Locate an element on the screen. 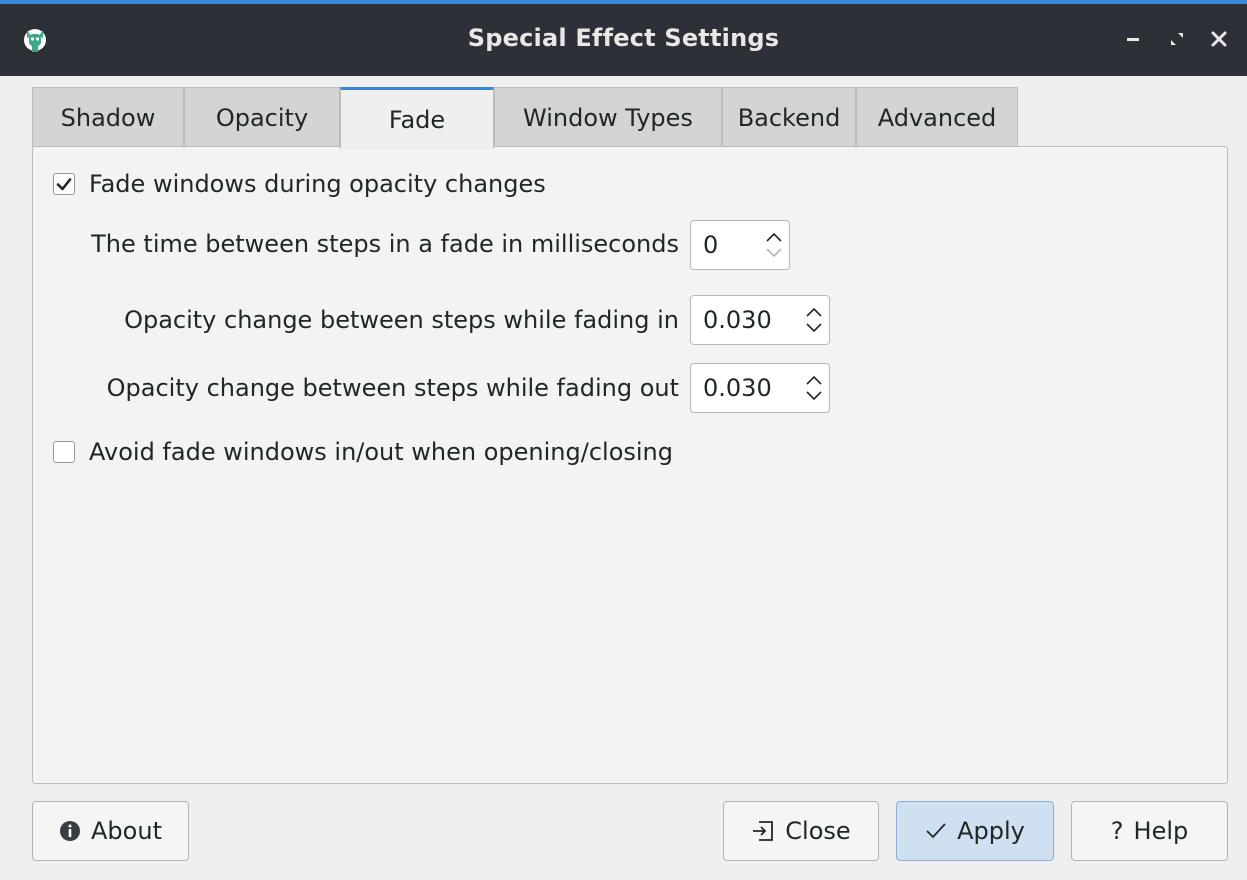 The image size is (1247, 880). fade-out-step-value: 0.030 is located at coordinates (737, 388).